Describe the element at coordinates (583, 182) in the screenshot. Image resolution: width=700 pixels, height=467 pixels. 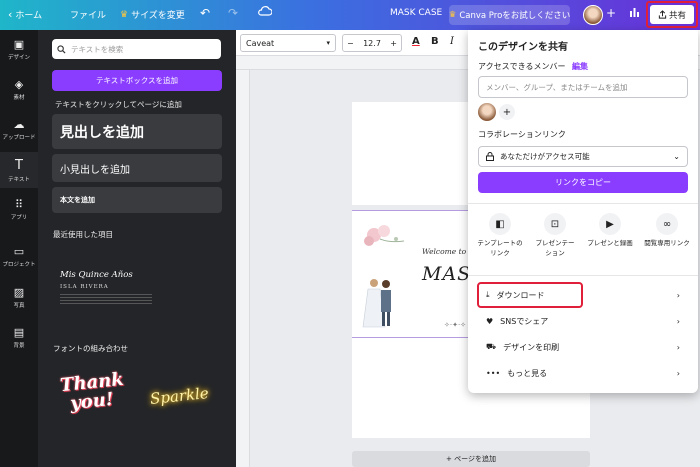
I see `copy-link-button: リンクをコピー` at that location.